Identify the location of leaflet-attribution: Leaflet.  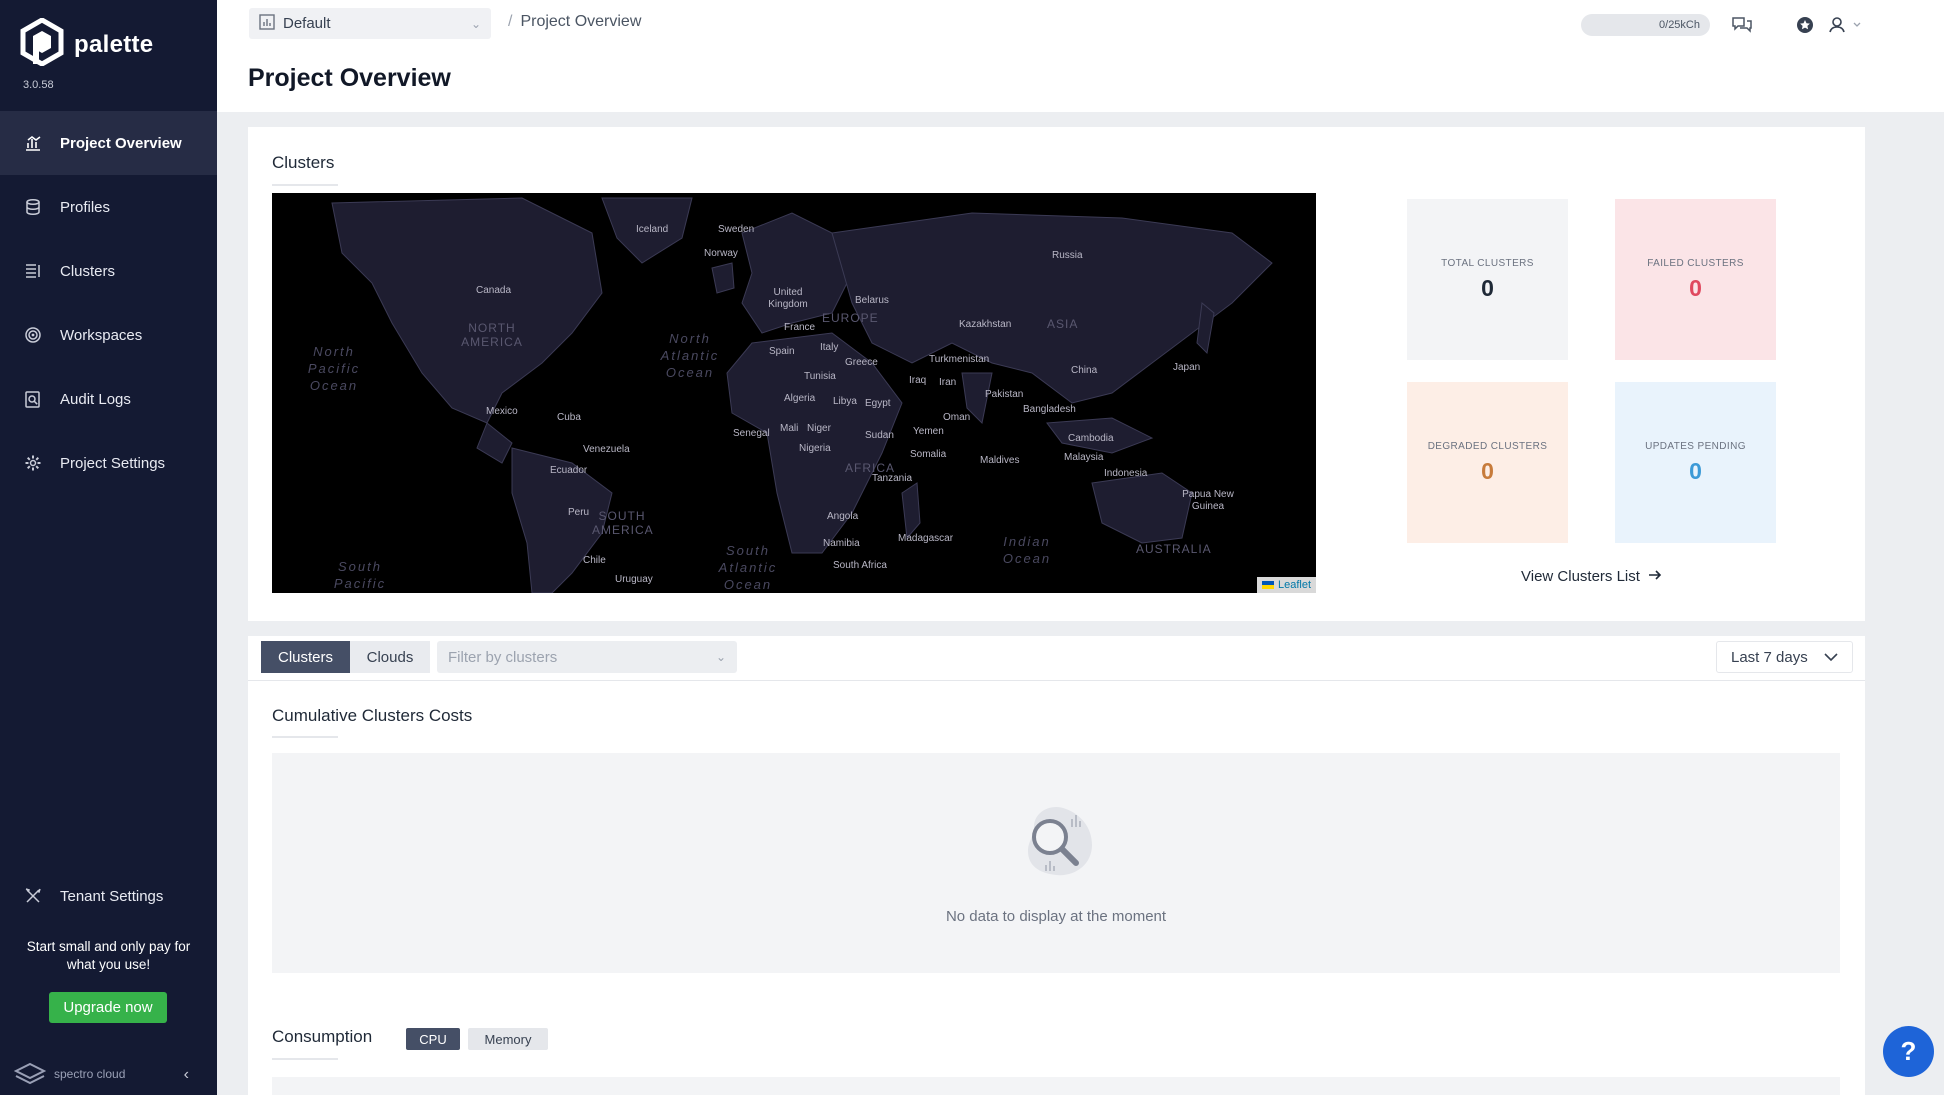
(1286, 585).